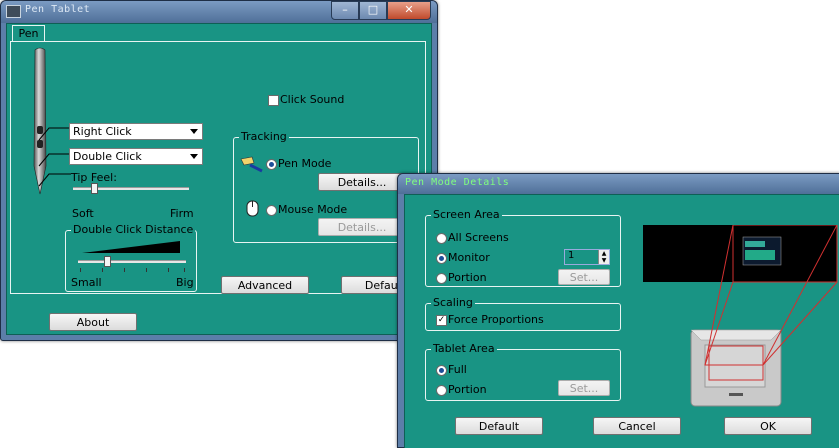  What do you see at coordinates (271, 210) in the screenshot?
I see `mouse-mode-radio` at bounding box center [271, 210].